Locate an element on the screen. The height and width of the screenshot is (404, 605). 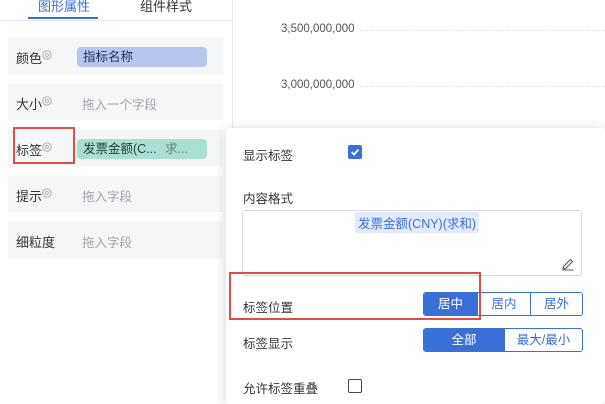
property-label-tooltip: 提示 is located at coordinates (29, 196).